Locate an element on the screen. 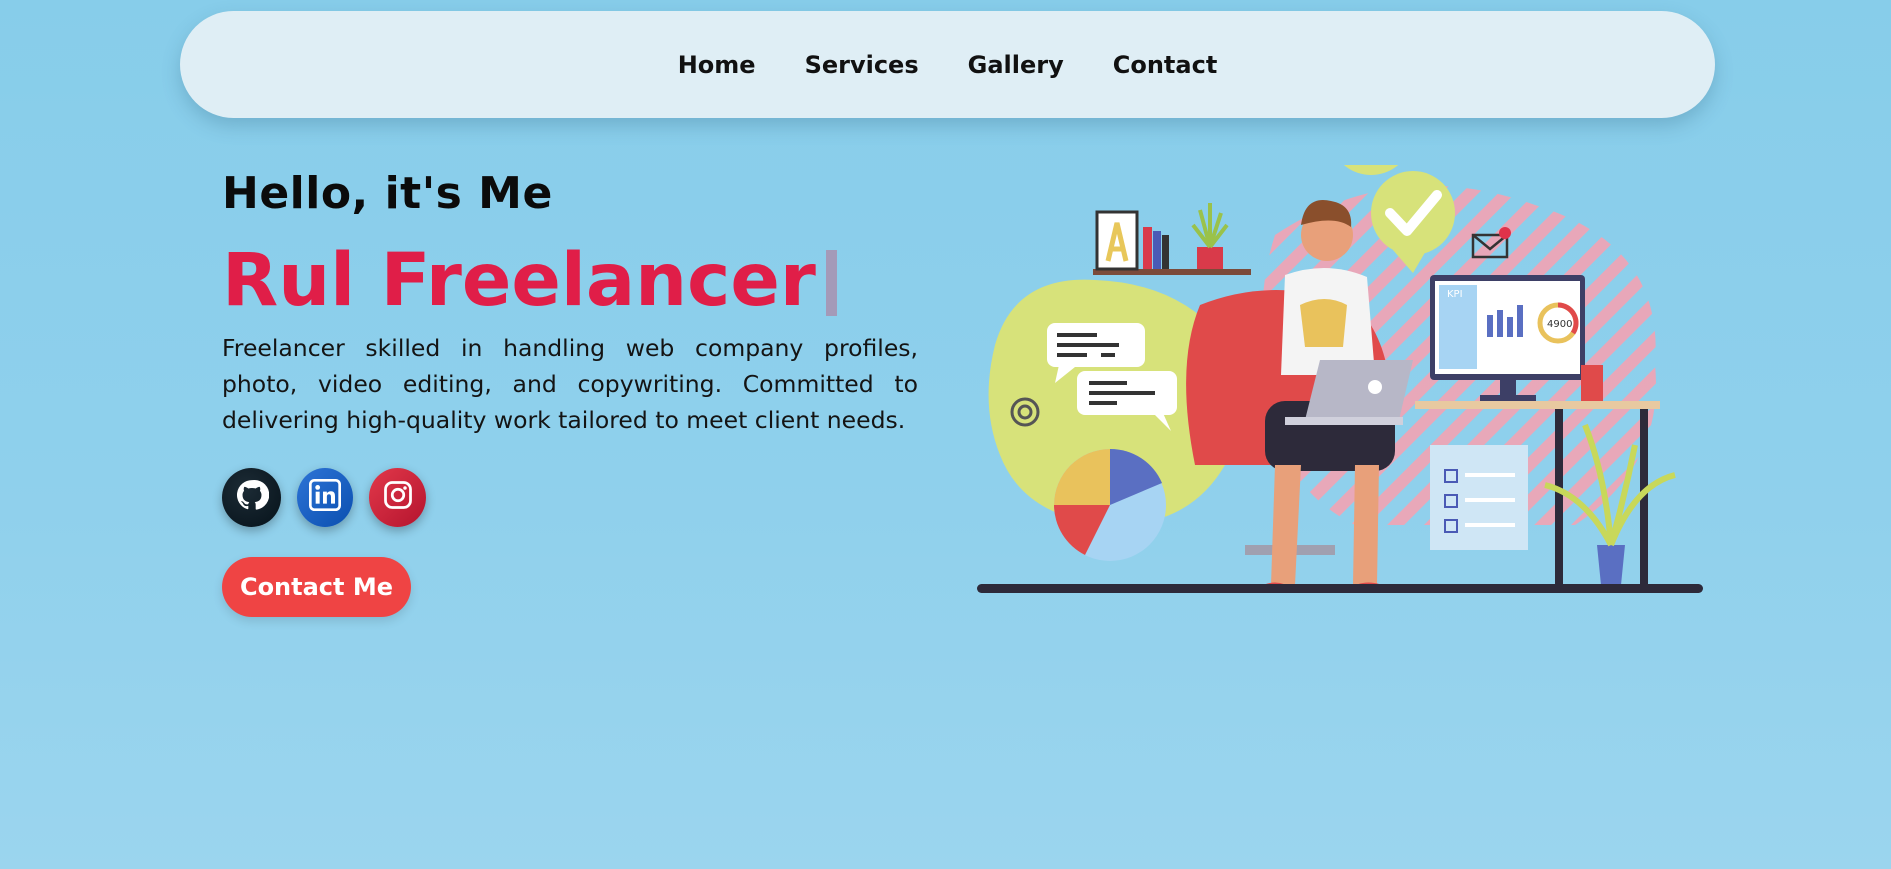  linkedin-icon is located at coordinates (325, 497).